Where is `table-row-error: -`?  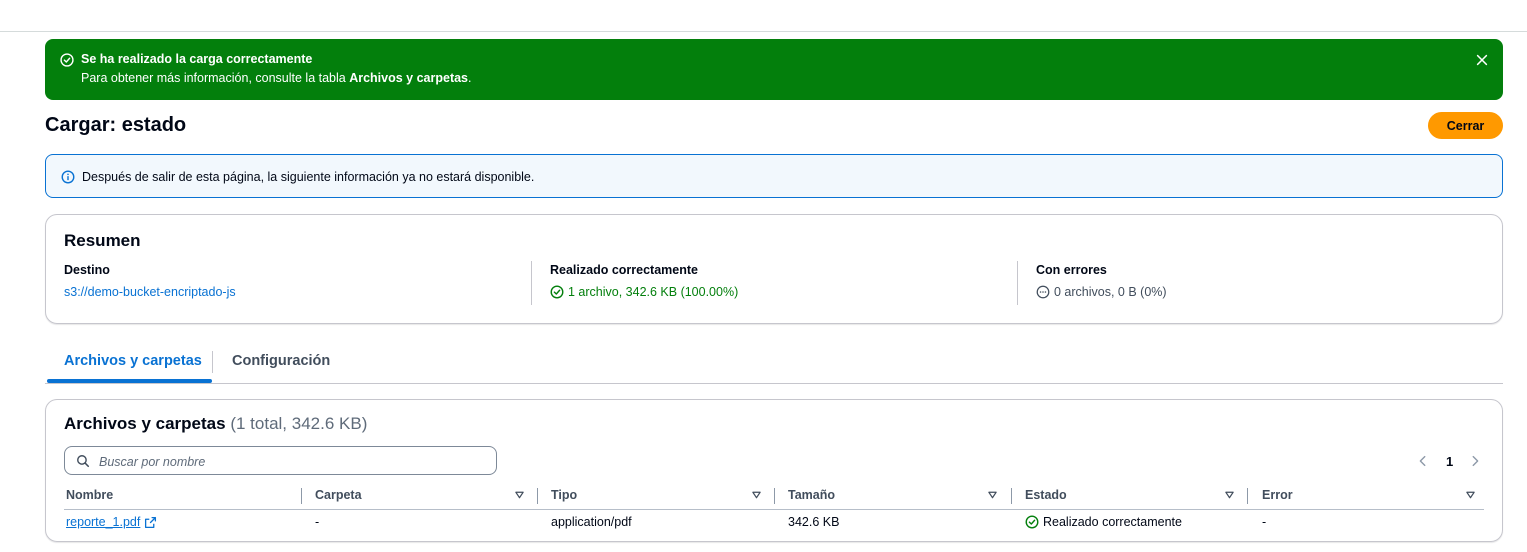
table-row-error: - is located at coordinates (1264, 522).